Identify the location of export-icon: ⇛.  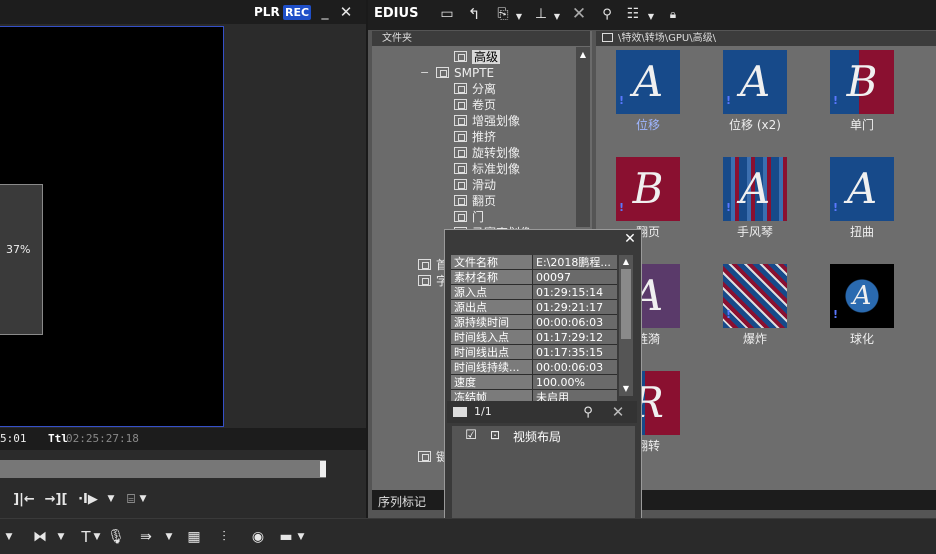
(146, 537).